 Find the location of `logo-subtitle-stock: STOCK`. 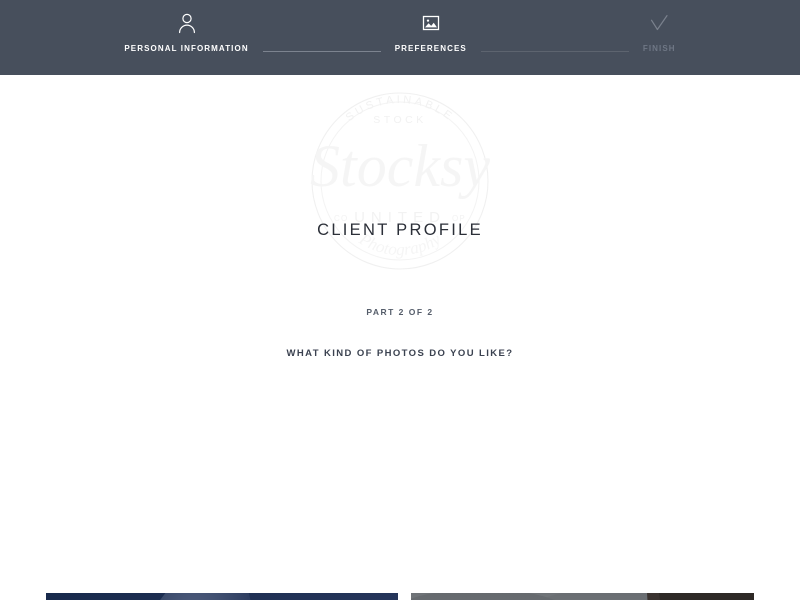

logo-subtitle-stock: STOCK is located at coordinates (399, 120).